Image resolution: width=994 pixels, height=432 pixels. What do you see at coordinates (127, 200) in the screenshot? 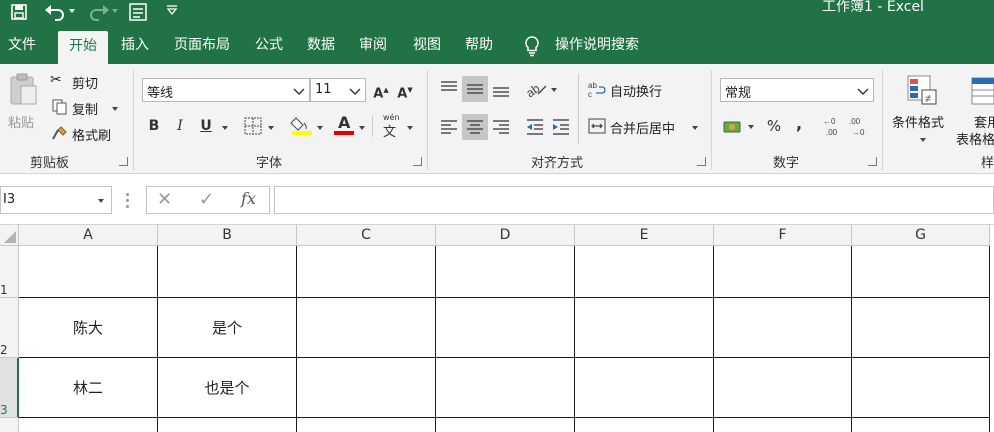
I see `formula-bar-grip` at bounding box center [127, 200].